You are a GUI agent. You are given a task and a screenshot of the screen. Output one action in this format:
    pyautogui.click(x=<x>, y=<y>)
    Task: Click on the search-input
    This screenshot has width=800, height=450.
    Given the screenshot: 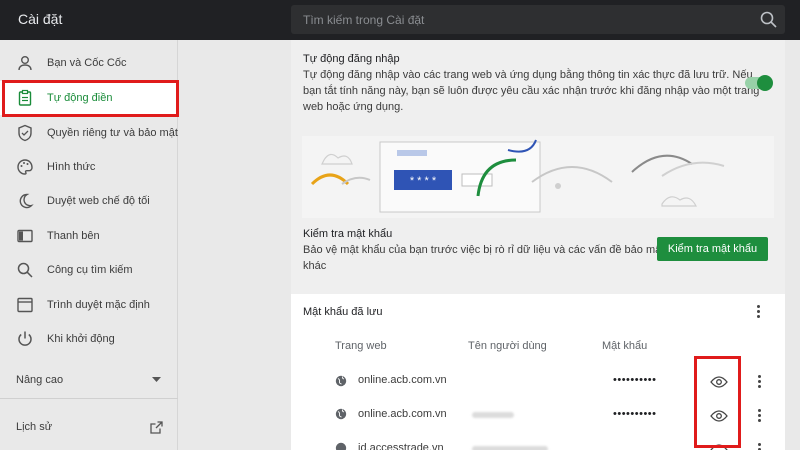 What is the action you would take?
    pyautogui.click(x=523, y=19)
    